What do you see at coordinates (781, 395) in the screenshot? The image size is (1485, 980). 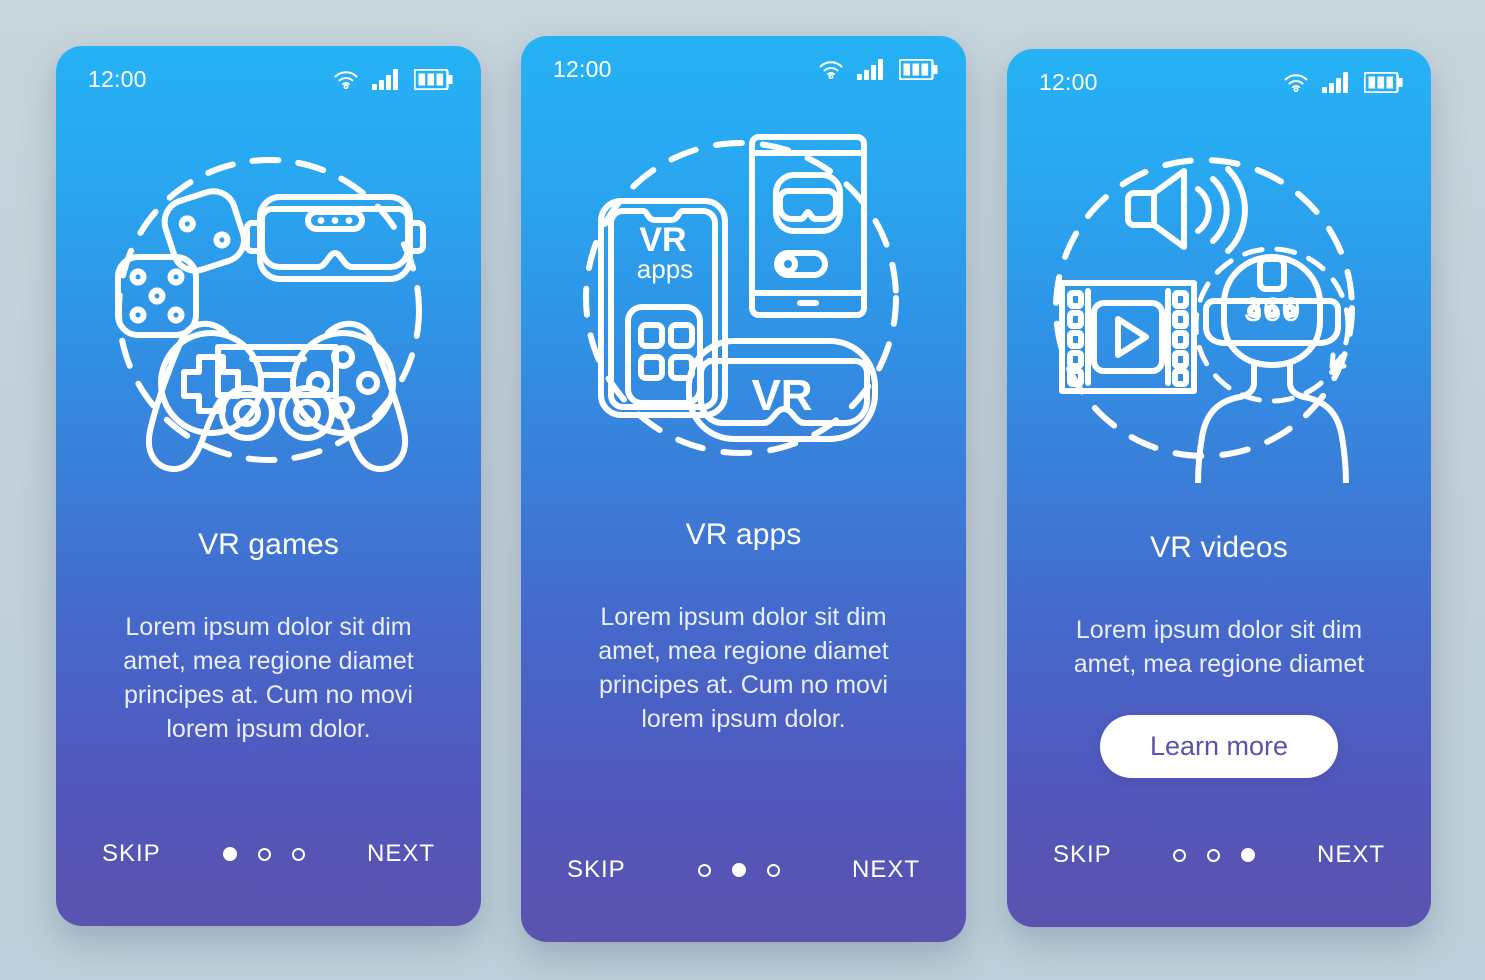 I see `vr-goggles-label: VR` at bounding box center [781, 395].